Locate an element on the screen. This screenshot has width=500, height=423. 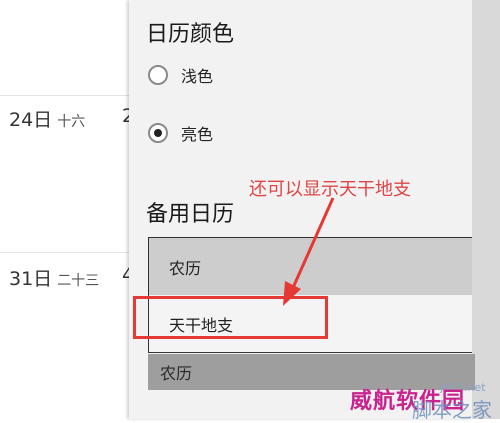
radio-light-color: 浅色 is located at coordinates (180, 75).